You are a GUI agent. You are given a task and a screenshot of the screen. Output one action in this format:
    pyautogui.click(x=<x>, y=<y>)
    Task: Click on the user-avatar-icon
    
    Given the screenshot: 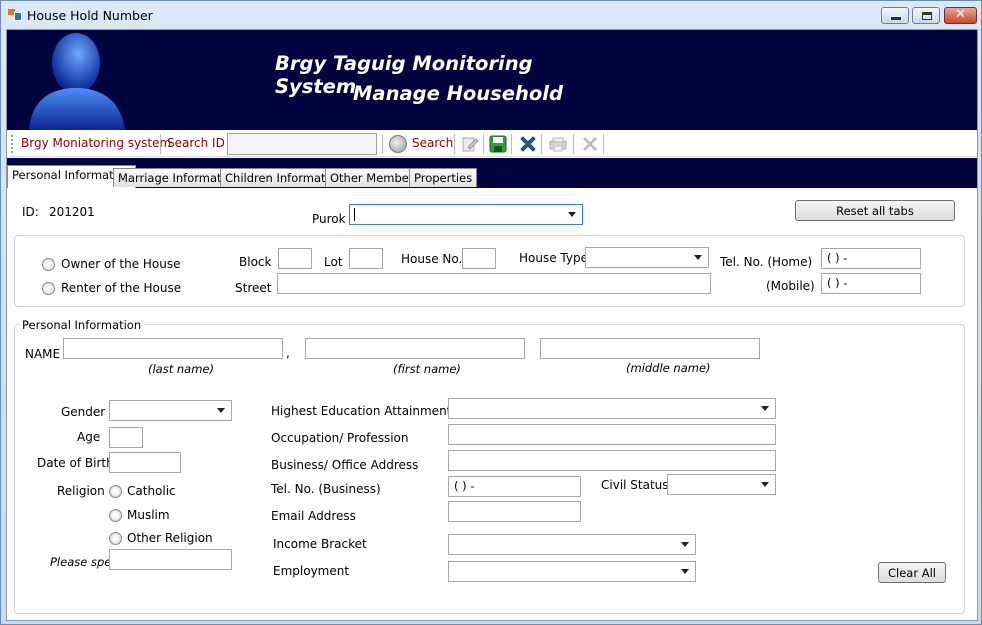 What is the action you would take?
    pyautogui.click(x=77, y=81)
    